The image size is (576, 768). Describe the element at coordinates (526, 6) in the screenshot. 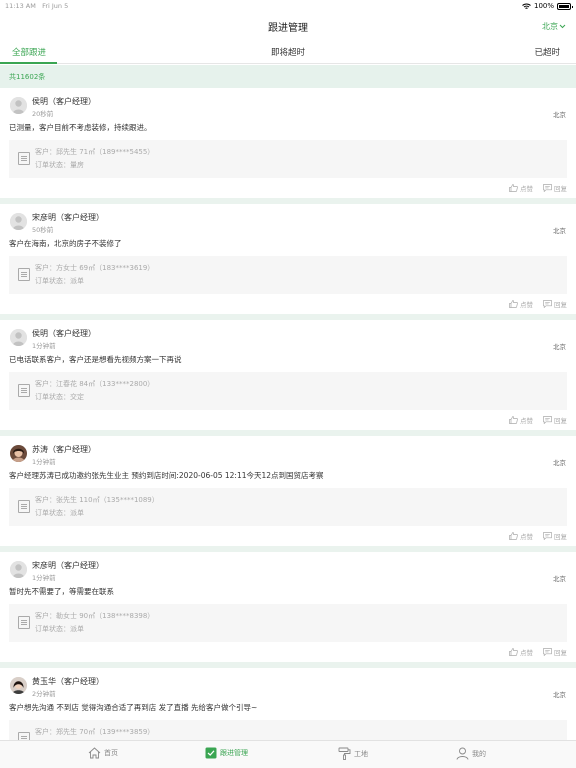

I see `wifi-icon` at that location.